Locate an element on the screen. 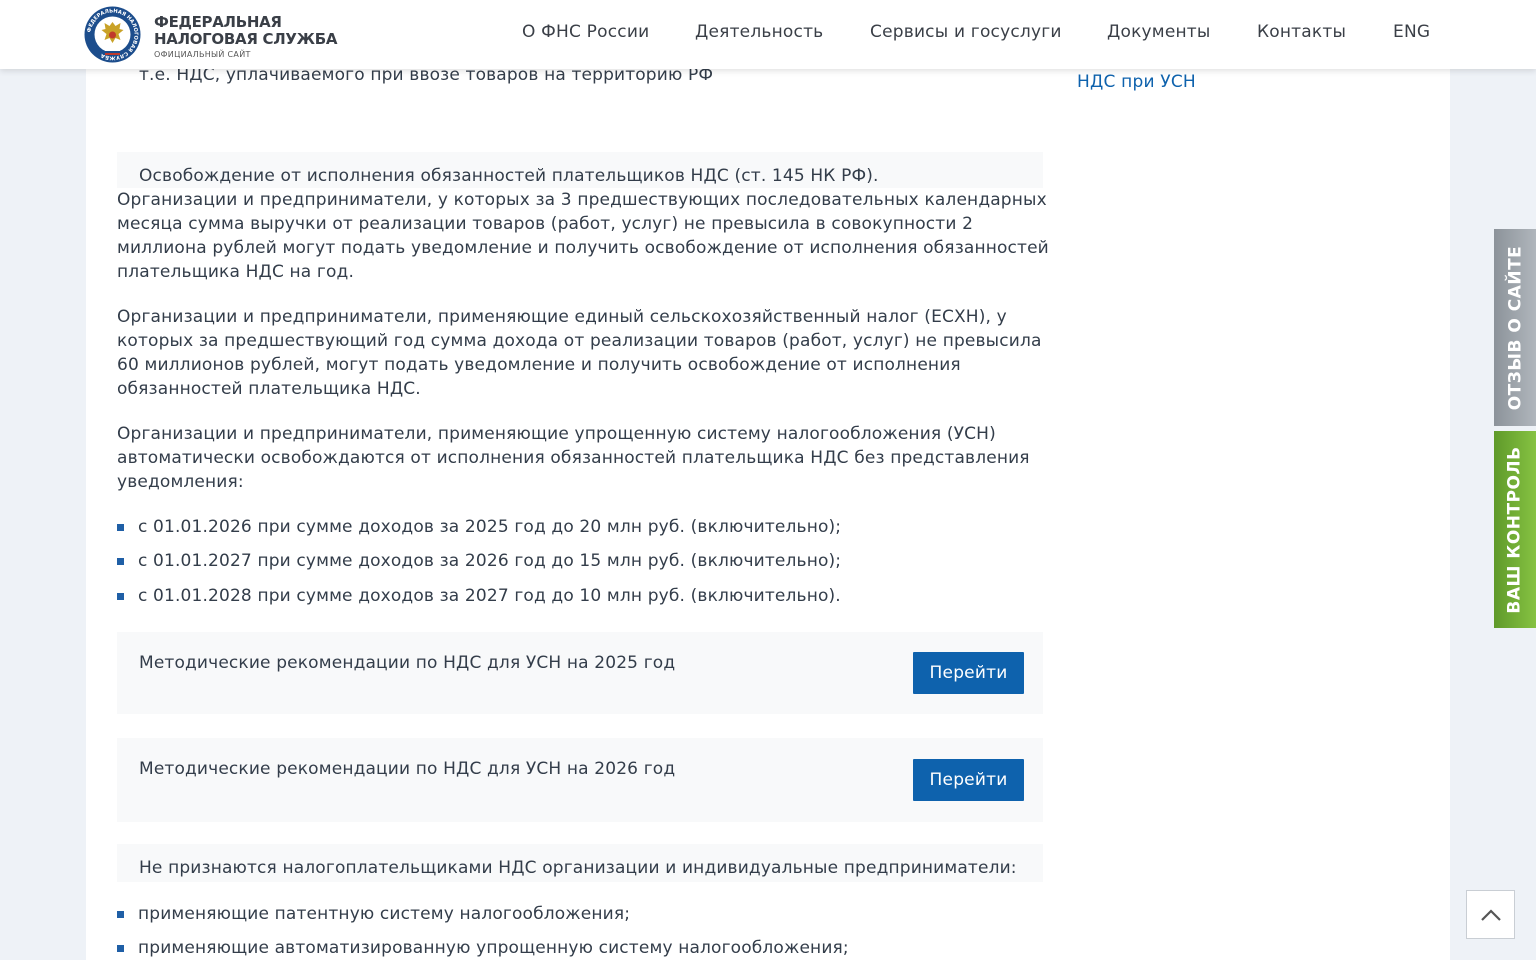 This screenshot has width=1536, height=960. chevron-up-icon is located at coordinates (1490, 914).